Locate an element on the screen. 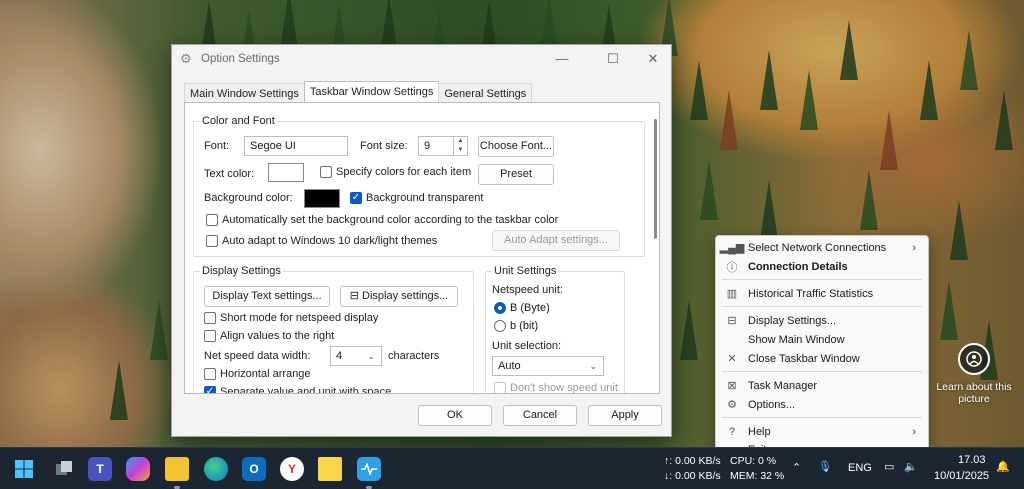  background-transparent-label: Background transparent is located at coordinates (425, 198).